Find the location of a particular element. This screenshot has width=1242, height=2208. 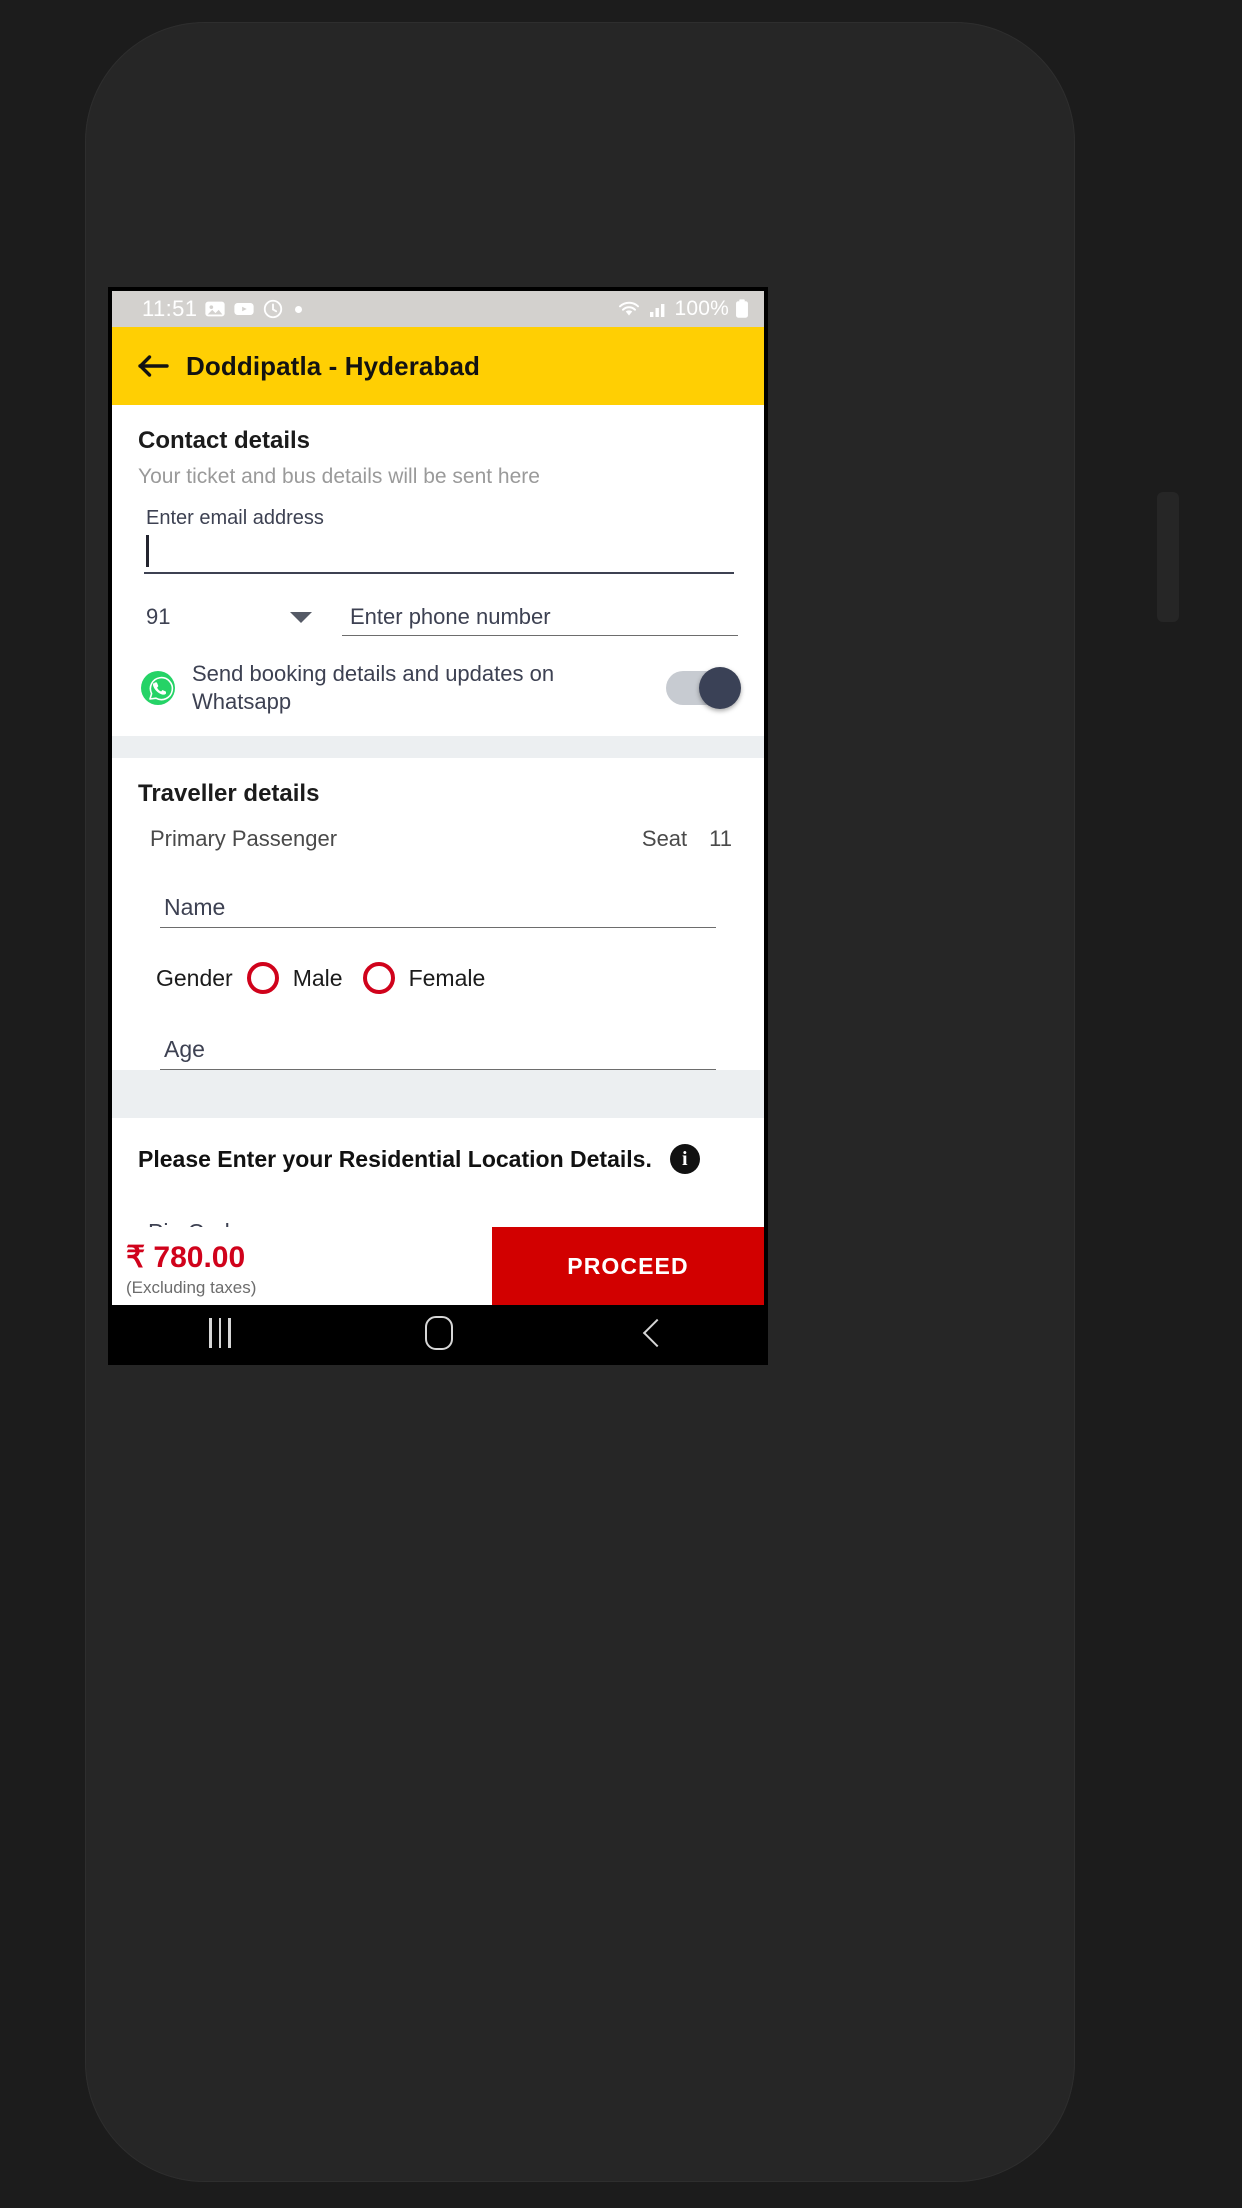

back-arrow-icon is located at coordinates (154, 366).